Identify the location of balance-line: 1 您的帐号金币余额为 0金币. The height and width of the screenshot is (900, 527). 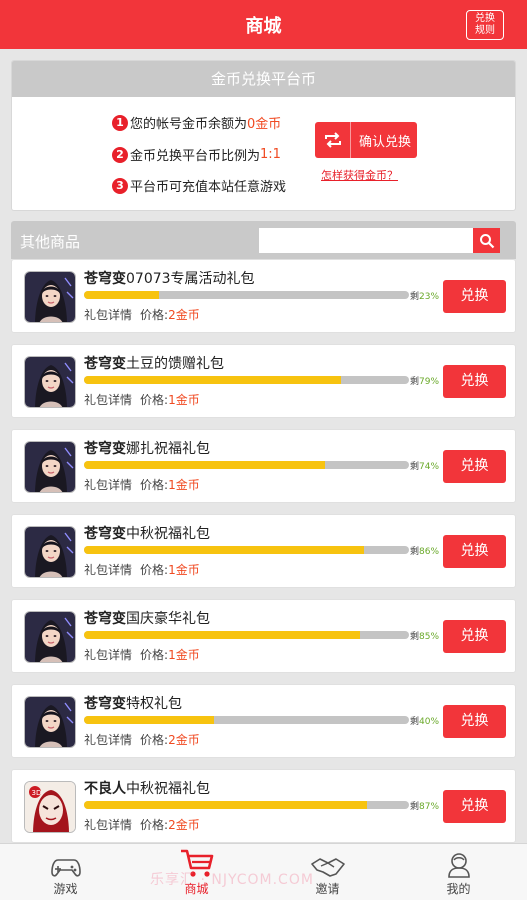
(196, 122).